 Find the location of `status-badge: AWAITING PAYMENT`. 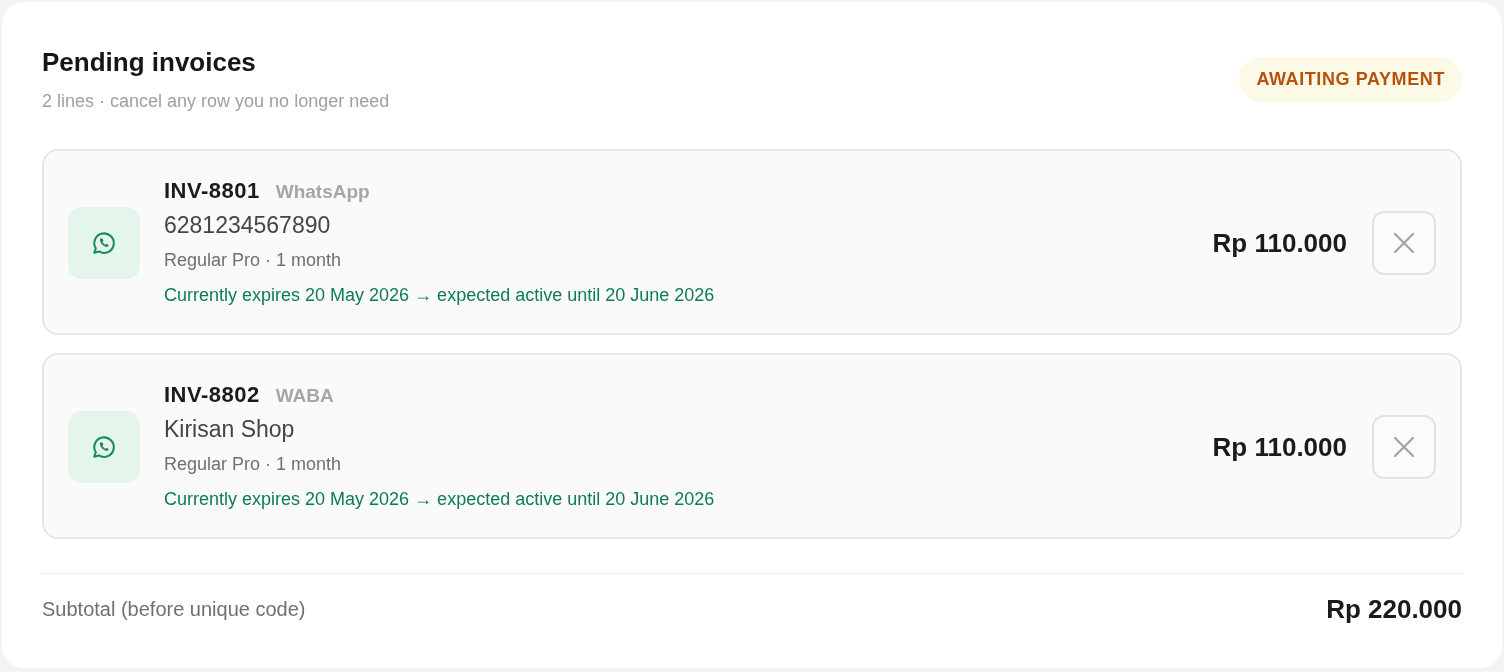

status-badge: AWAITING PAYMENT is located at coordinates (1350, 79).